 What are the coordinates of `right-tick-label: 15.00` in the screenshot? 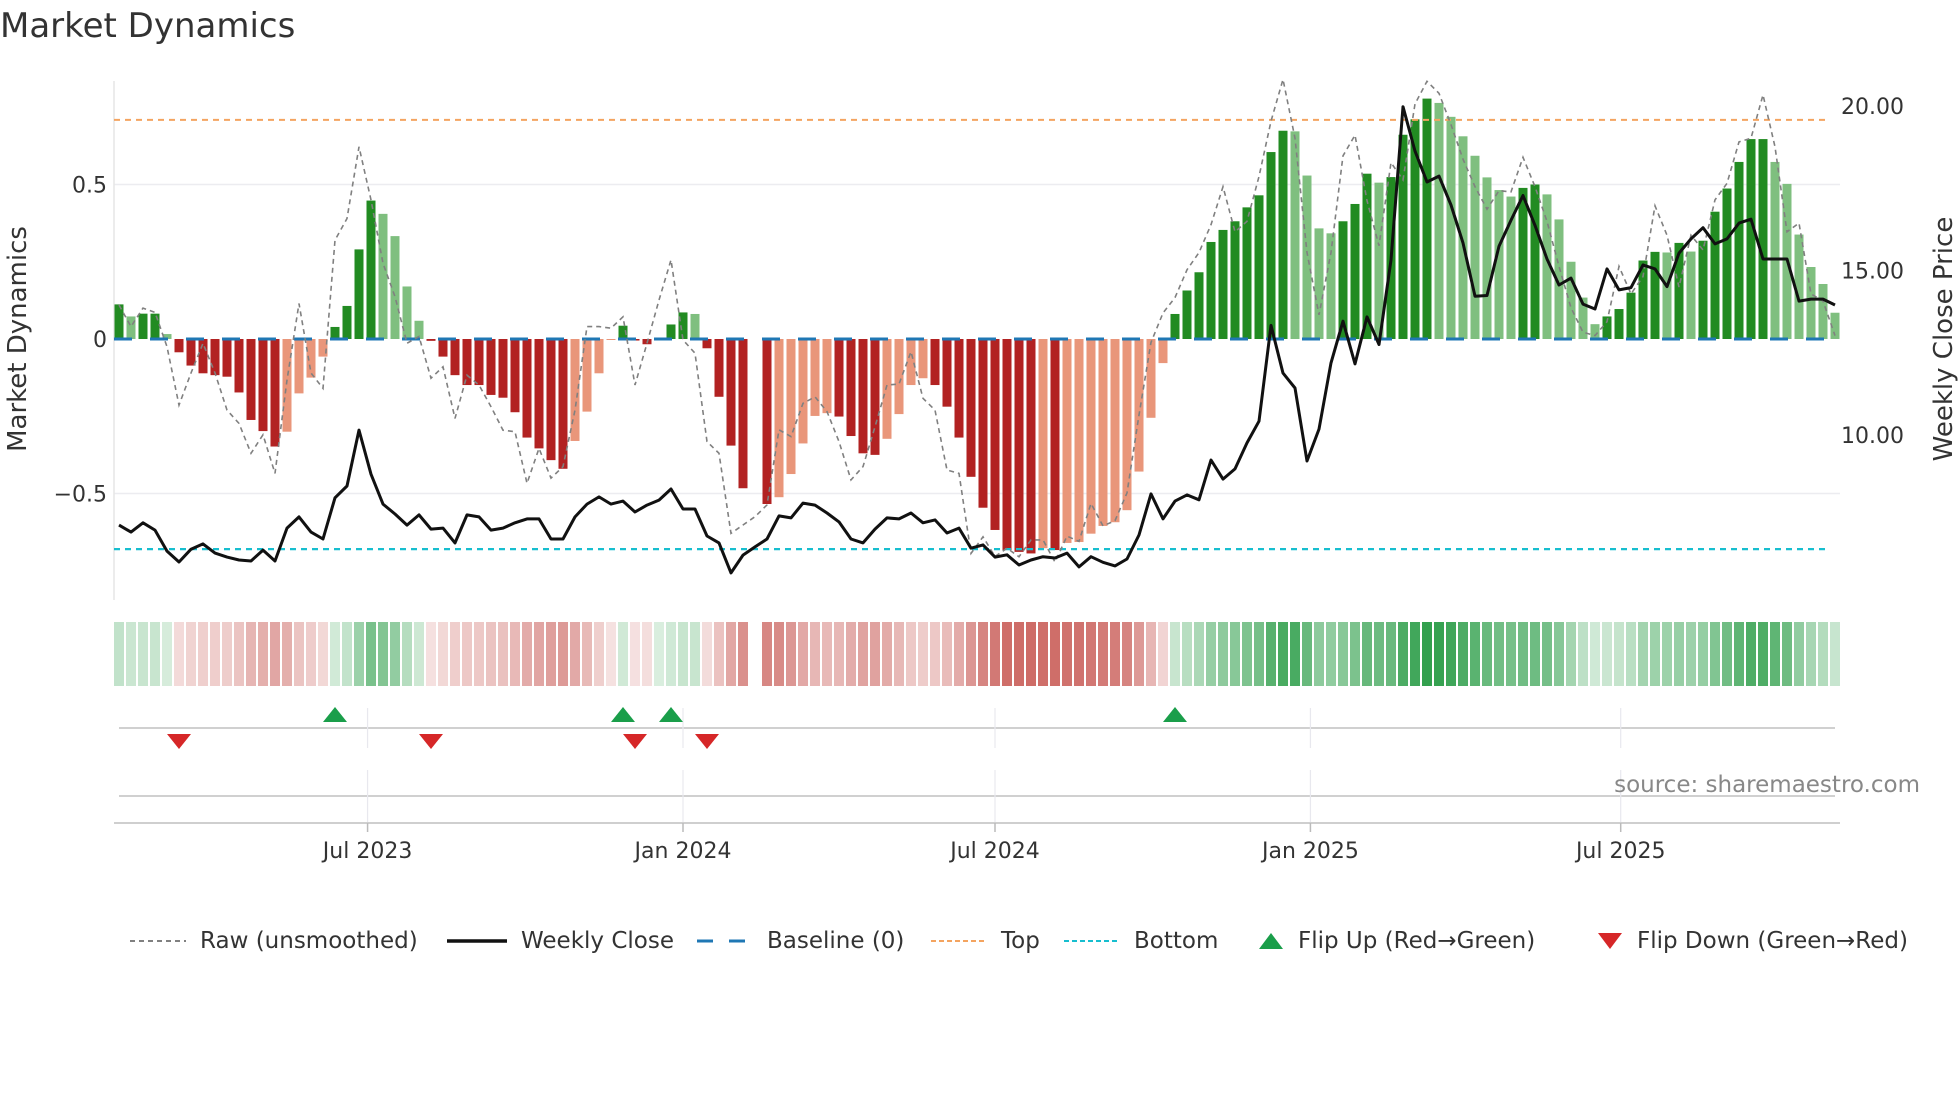 It's located at (1872, 272).